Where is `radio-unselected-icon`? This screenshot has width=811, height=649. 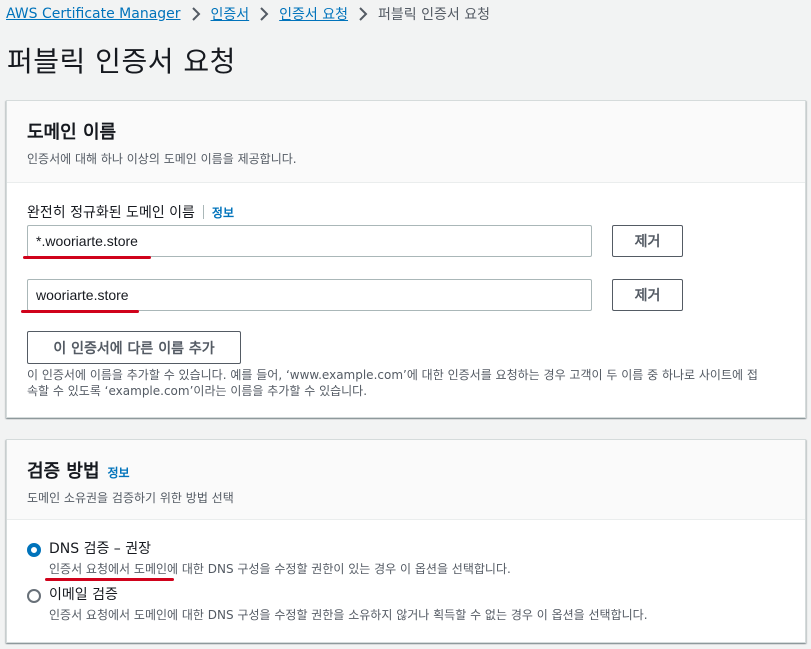
radio-unselected-icon is located at coordinates (34, 596).